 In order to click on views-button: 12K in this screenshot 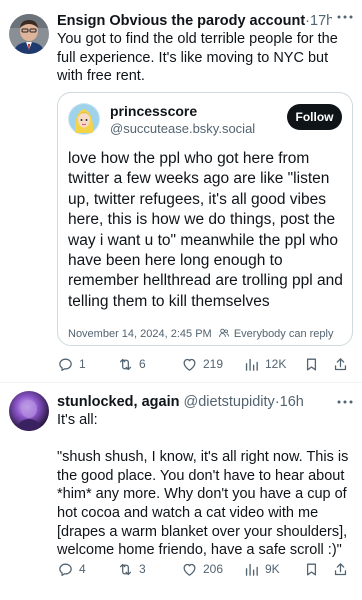, I will do `click(264, 364)`.